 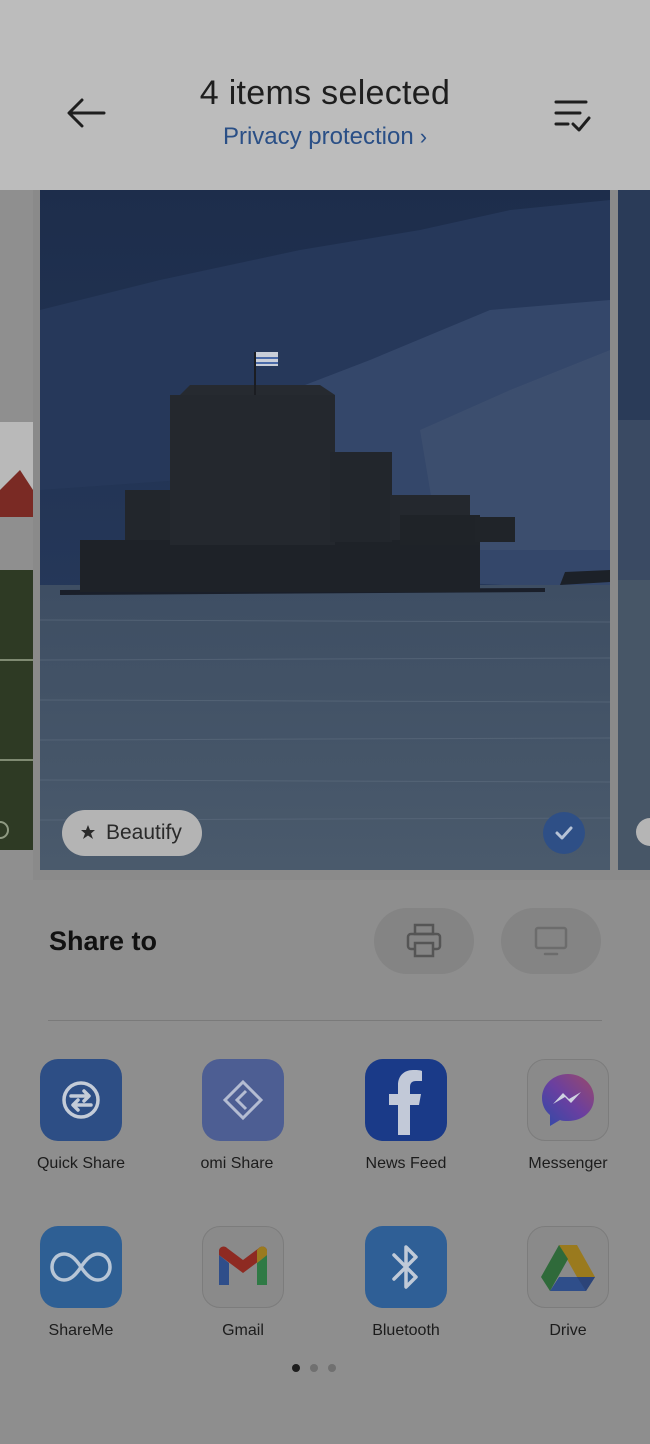 What do you see at coordinates (16, 535) in the screenshot?
I see `previous-photo-thumbnail` at bounding box center [16, 535].